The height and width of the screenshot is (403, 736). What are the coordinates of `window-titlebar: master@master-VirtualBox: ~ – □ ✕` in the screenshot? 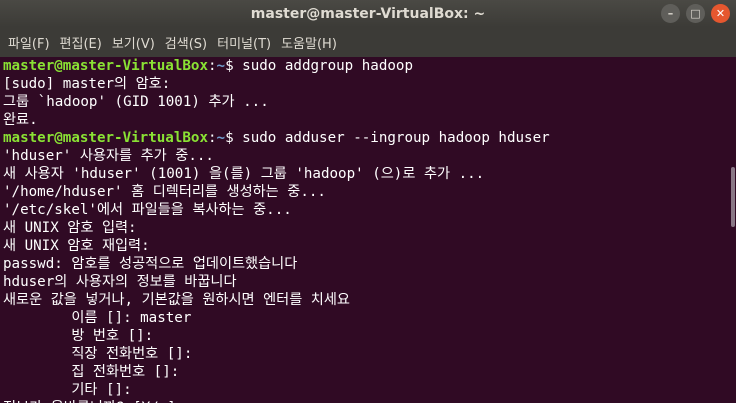 It's located at (368, 13).